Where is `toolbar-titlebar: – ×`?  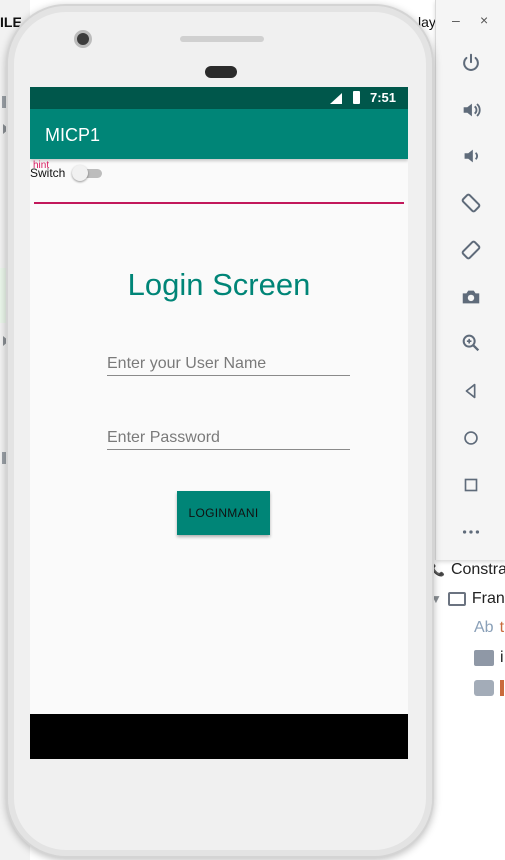
toolbar-titlebar: – × is located at coordinates (470, 20).